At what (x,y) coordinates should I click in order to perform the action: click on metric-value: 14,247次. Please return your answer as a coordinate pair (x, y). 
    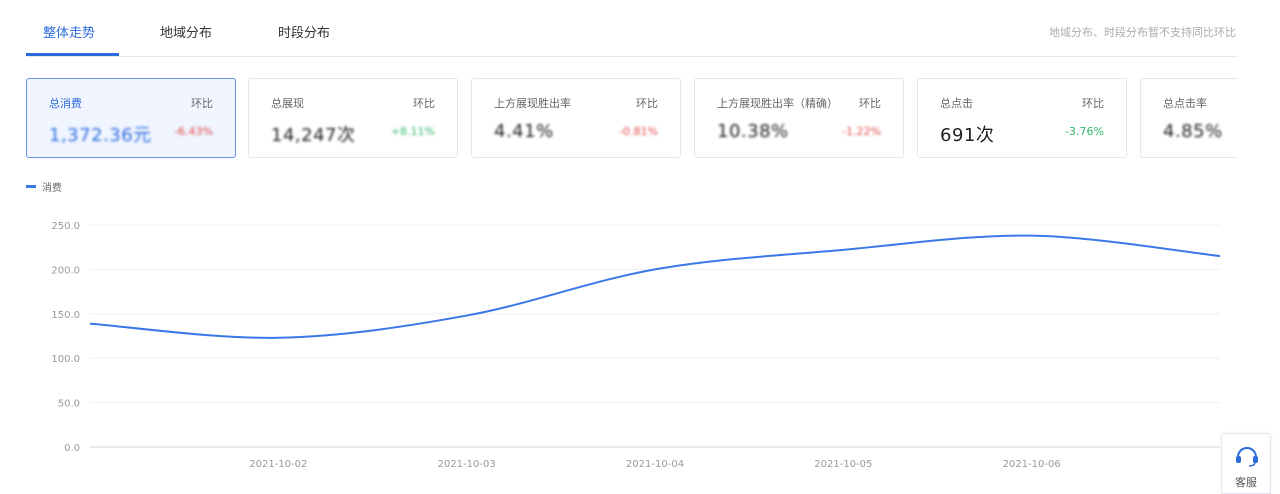
    Looking at the image, I should click on (313, 135).